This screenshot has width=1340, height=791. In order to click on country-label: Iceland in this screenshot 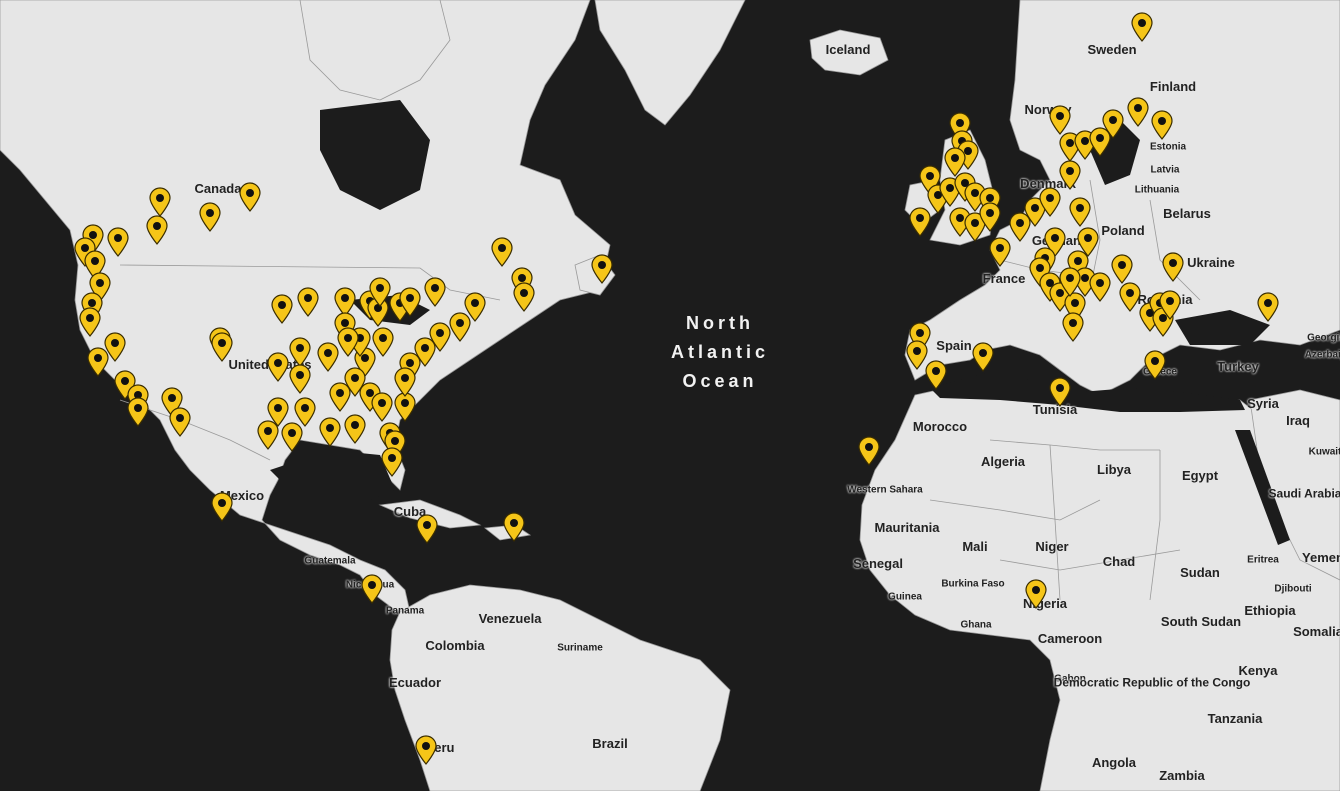, I will do `click(848, 49)`.